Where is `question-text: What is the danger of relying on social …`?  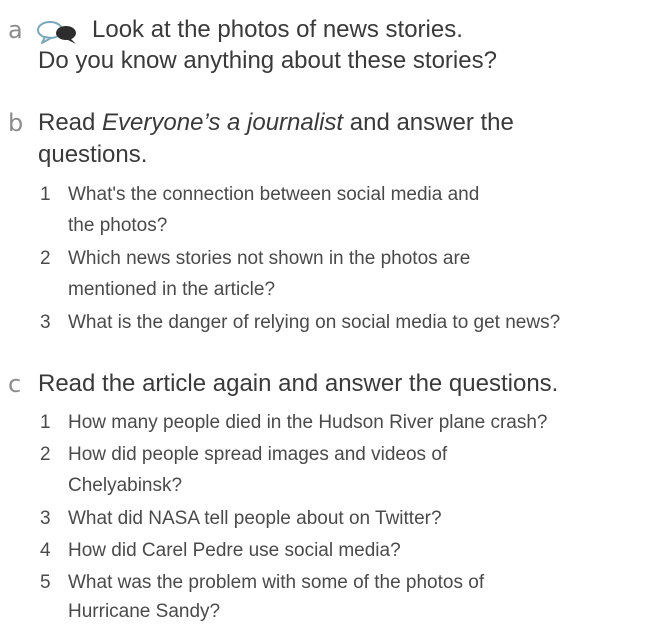 question-text: What is the danger of relying on social … is located at coordinates (314, 322).